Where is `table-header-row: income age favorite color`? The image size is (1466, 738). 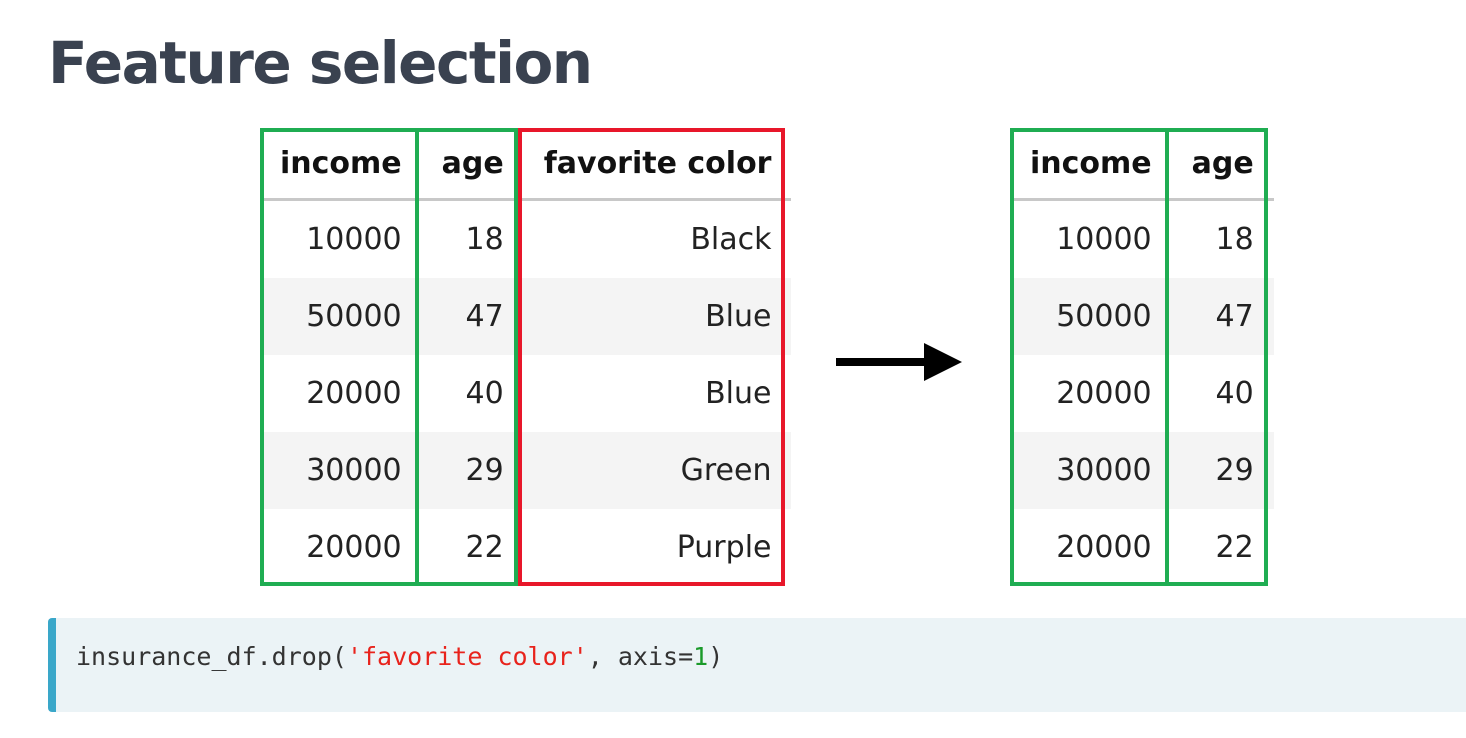 table-header-row: income age favorite color is located at coordinates (526, 164).